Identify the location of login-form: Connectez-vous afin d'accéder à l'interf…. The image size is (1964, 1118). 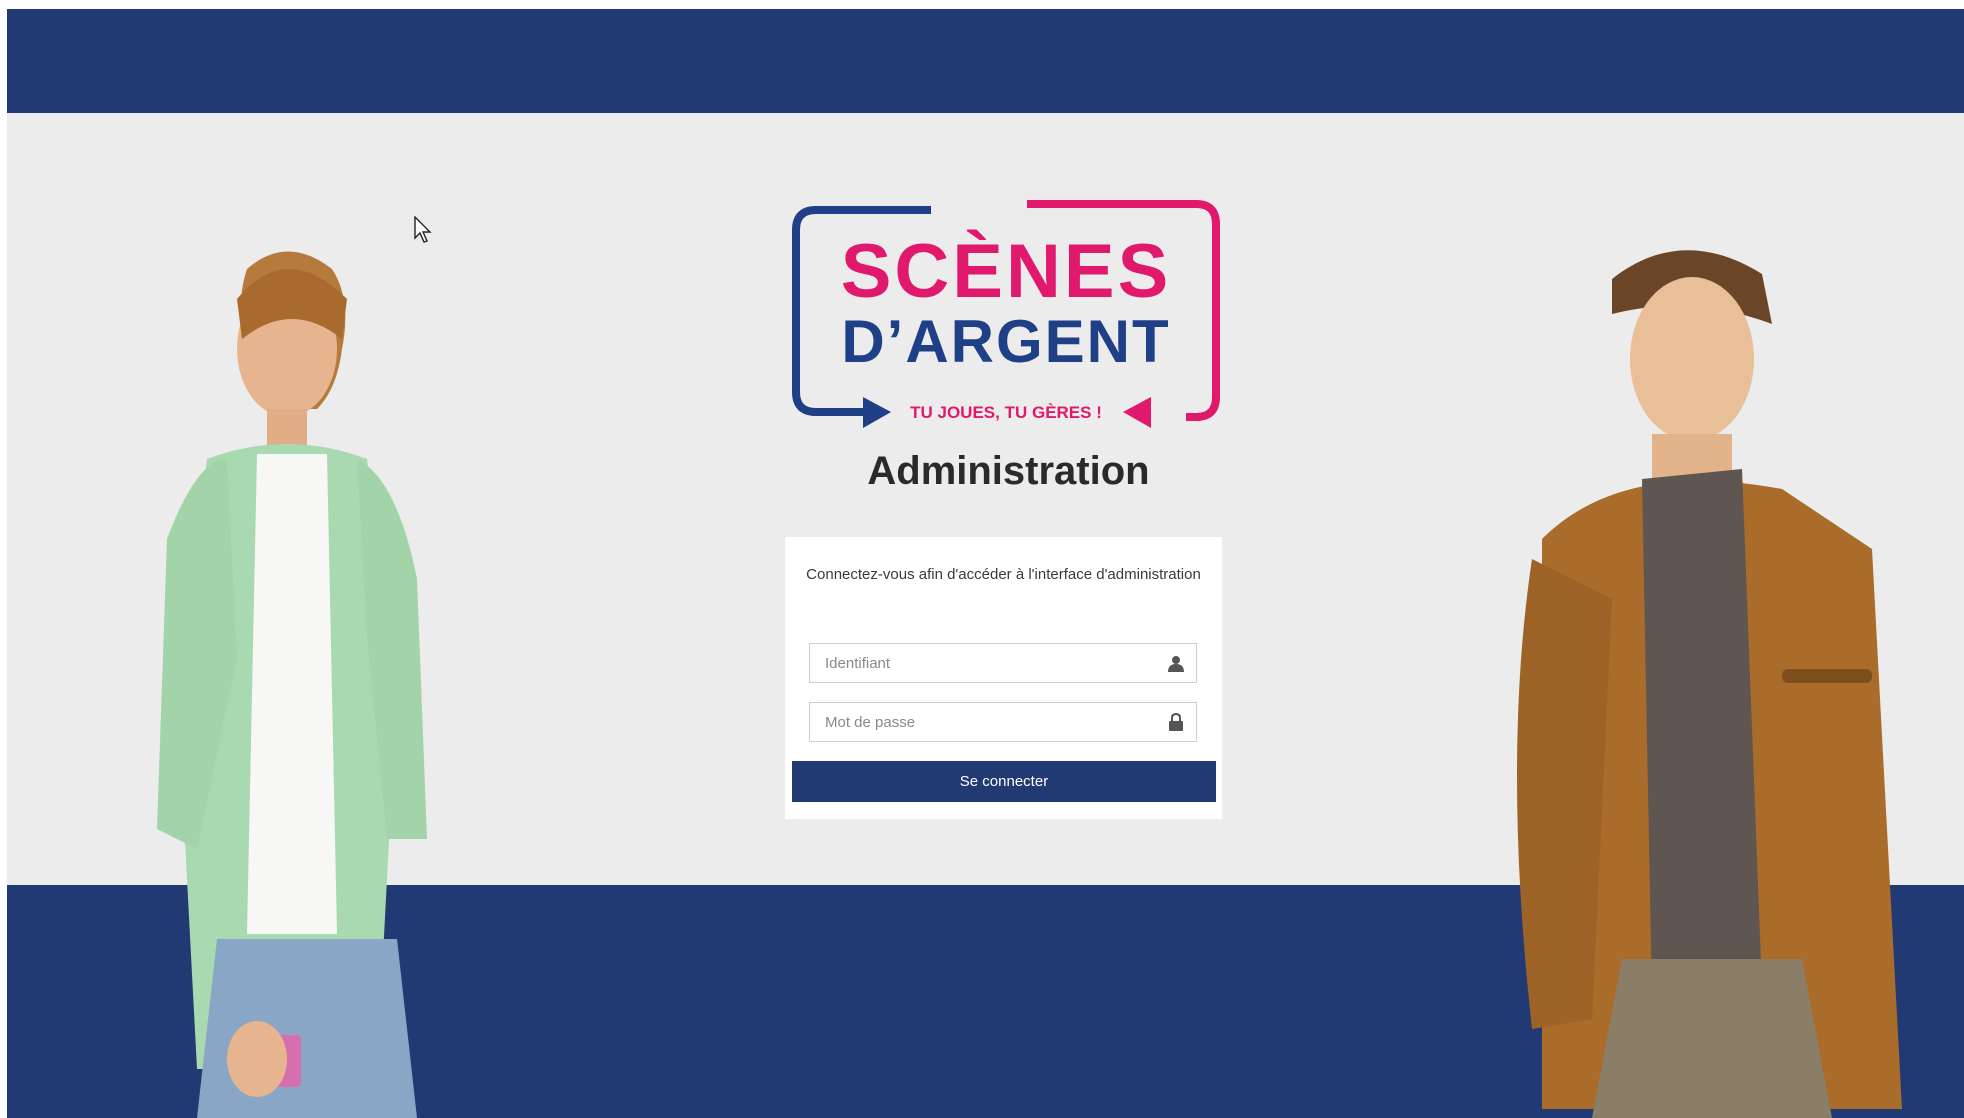
(1003, 678).